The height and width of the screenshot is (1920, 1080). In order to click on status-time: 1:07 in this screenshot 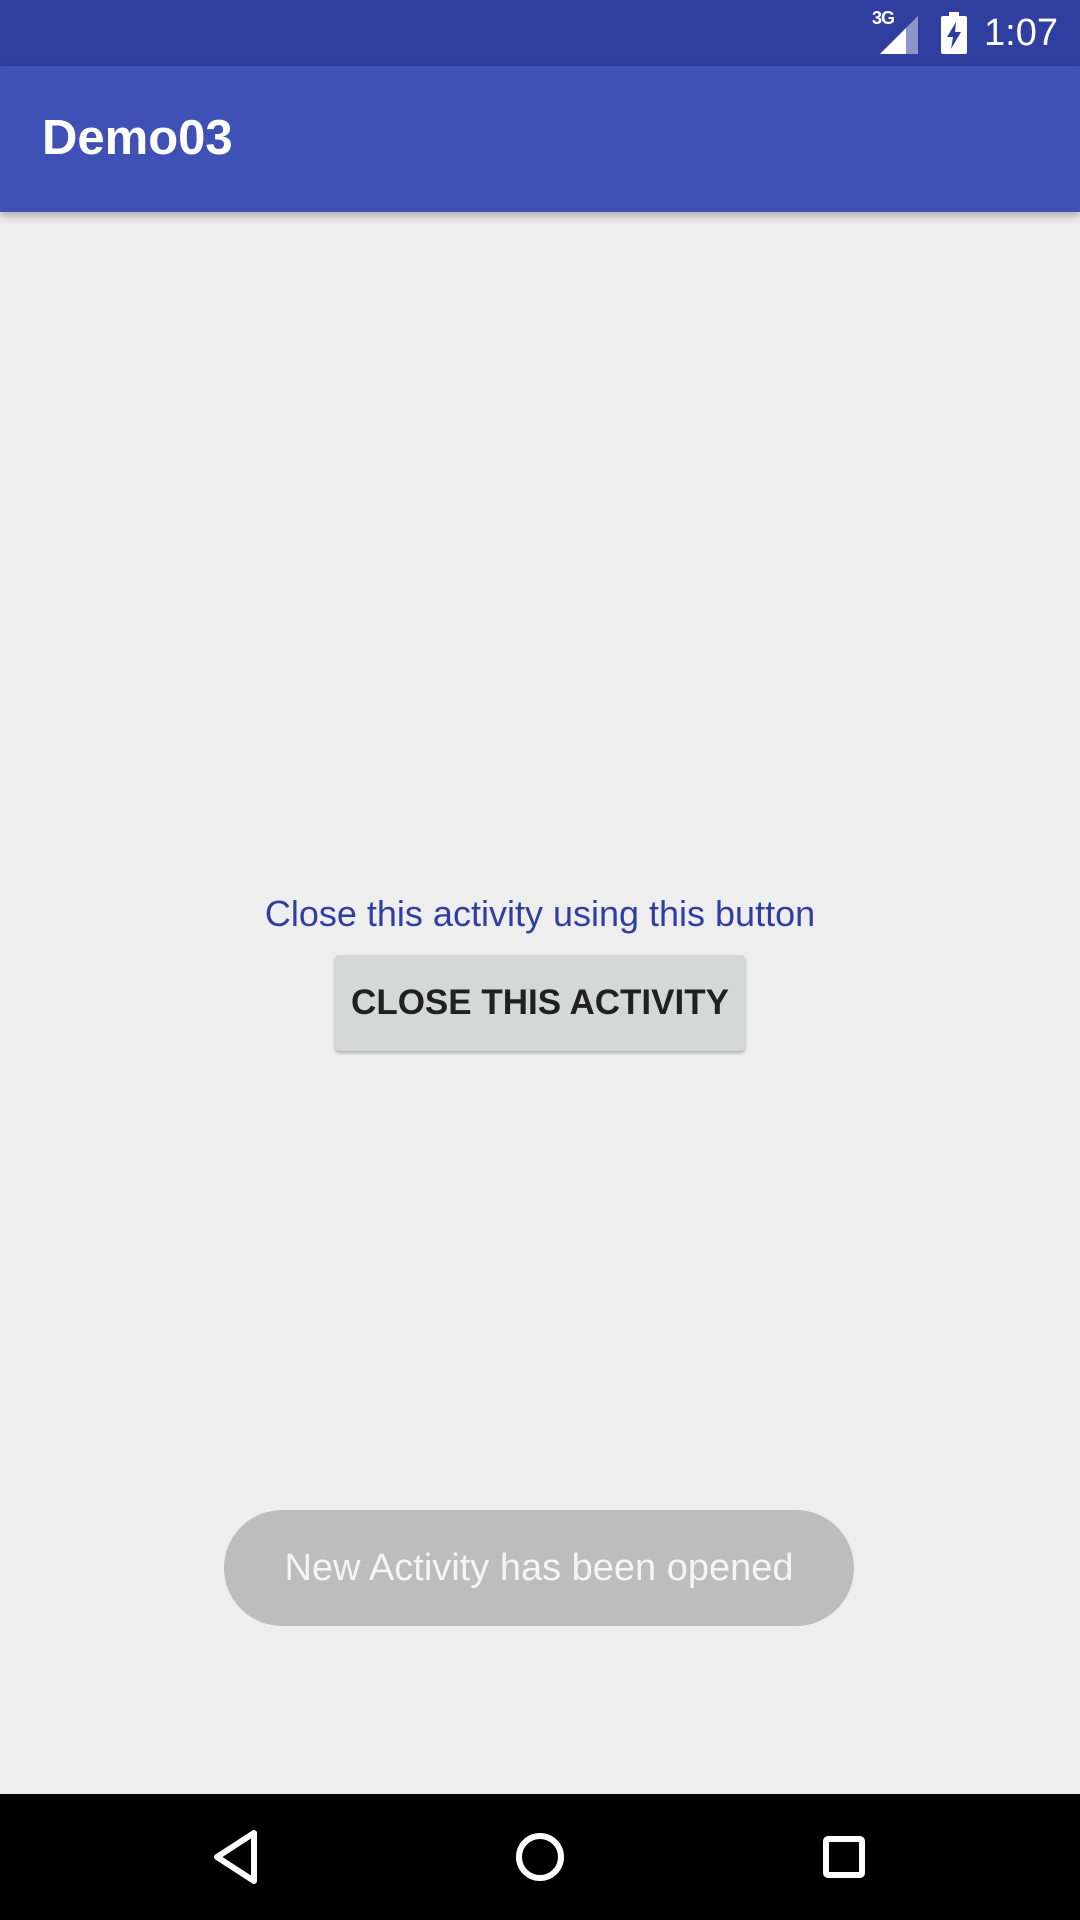, I will do `click(1021, 32)`.